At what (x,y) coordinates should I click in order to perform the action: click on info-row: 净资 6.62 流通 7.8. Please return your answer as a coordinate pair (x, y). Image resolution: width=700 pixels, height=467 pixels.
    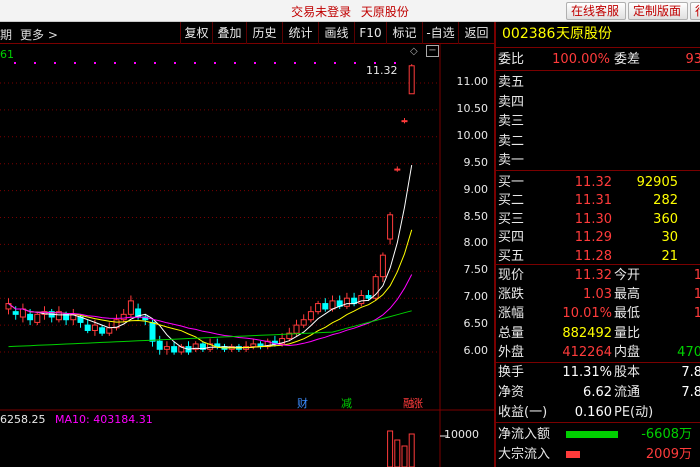
    Looking at the image, I should click on (598, 392).